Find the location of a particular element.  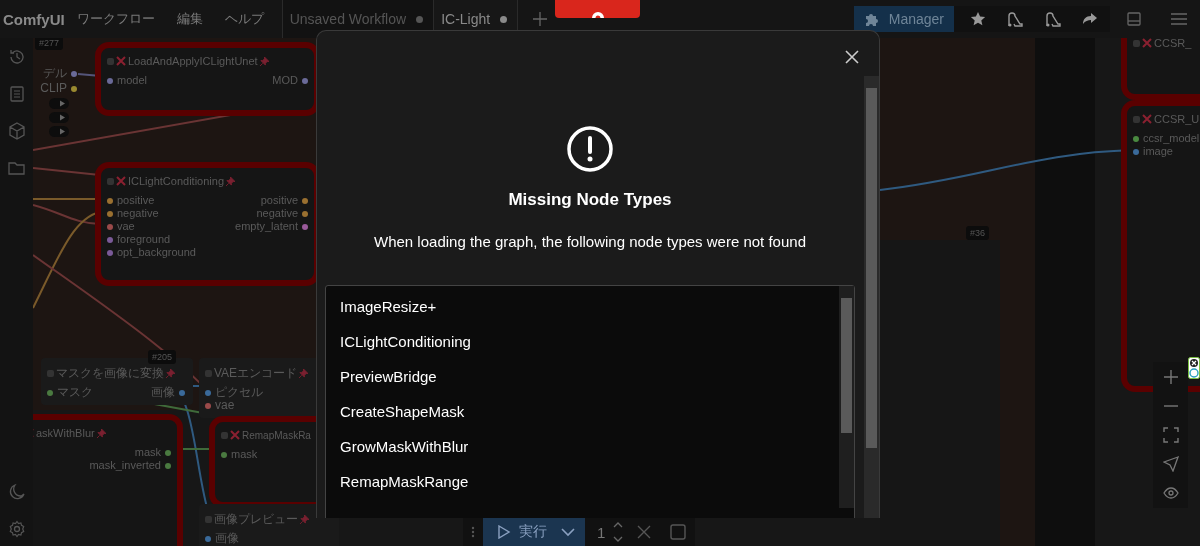

node-type-name: ICLightConditioning is located at coordinates (406, 342).